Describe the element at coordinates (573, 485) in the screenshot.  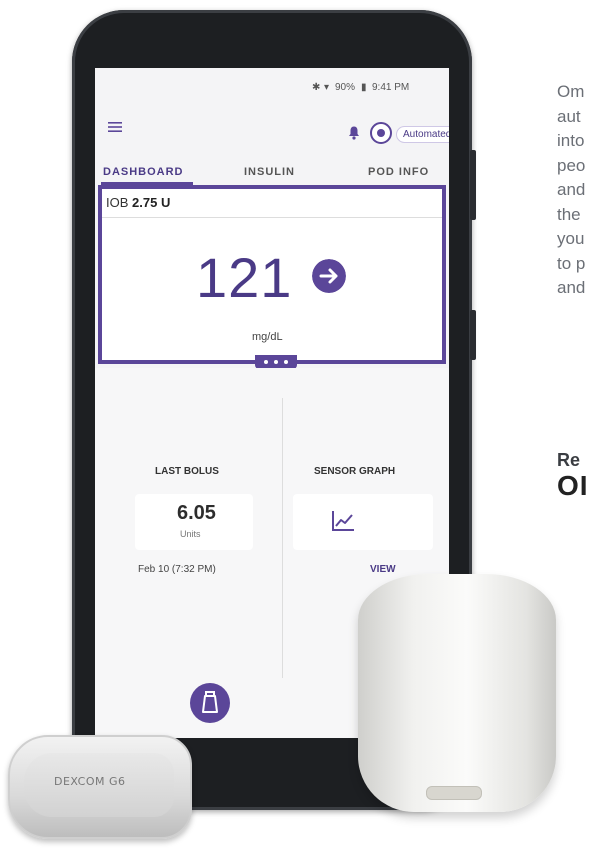
I see `article-big-heading: OI` at that location.